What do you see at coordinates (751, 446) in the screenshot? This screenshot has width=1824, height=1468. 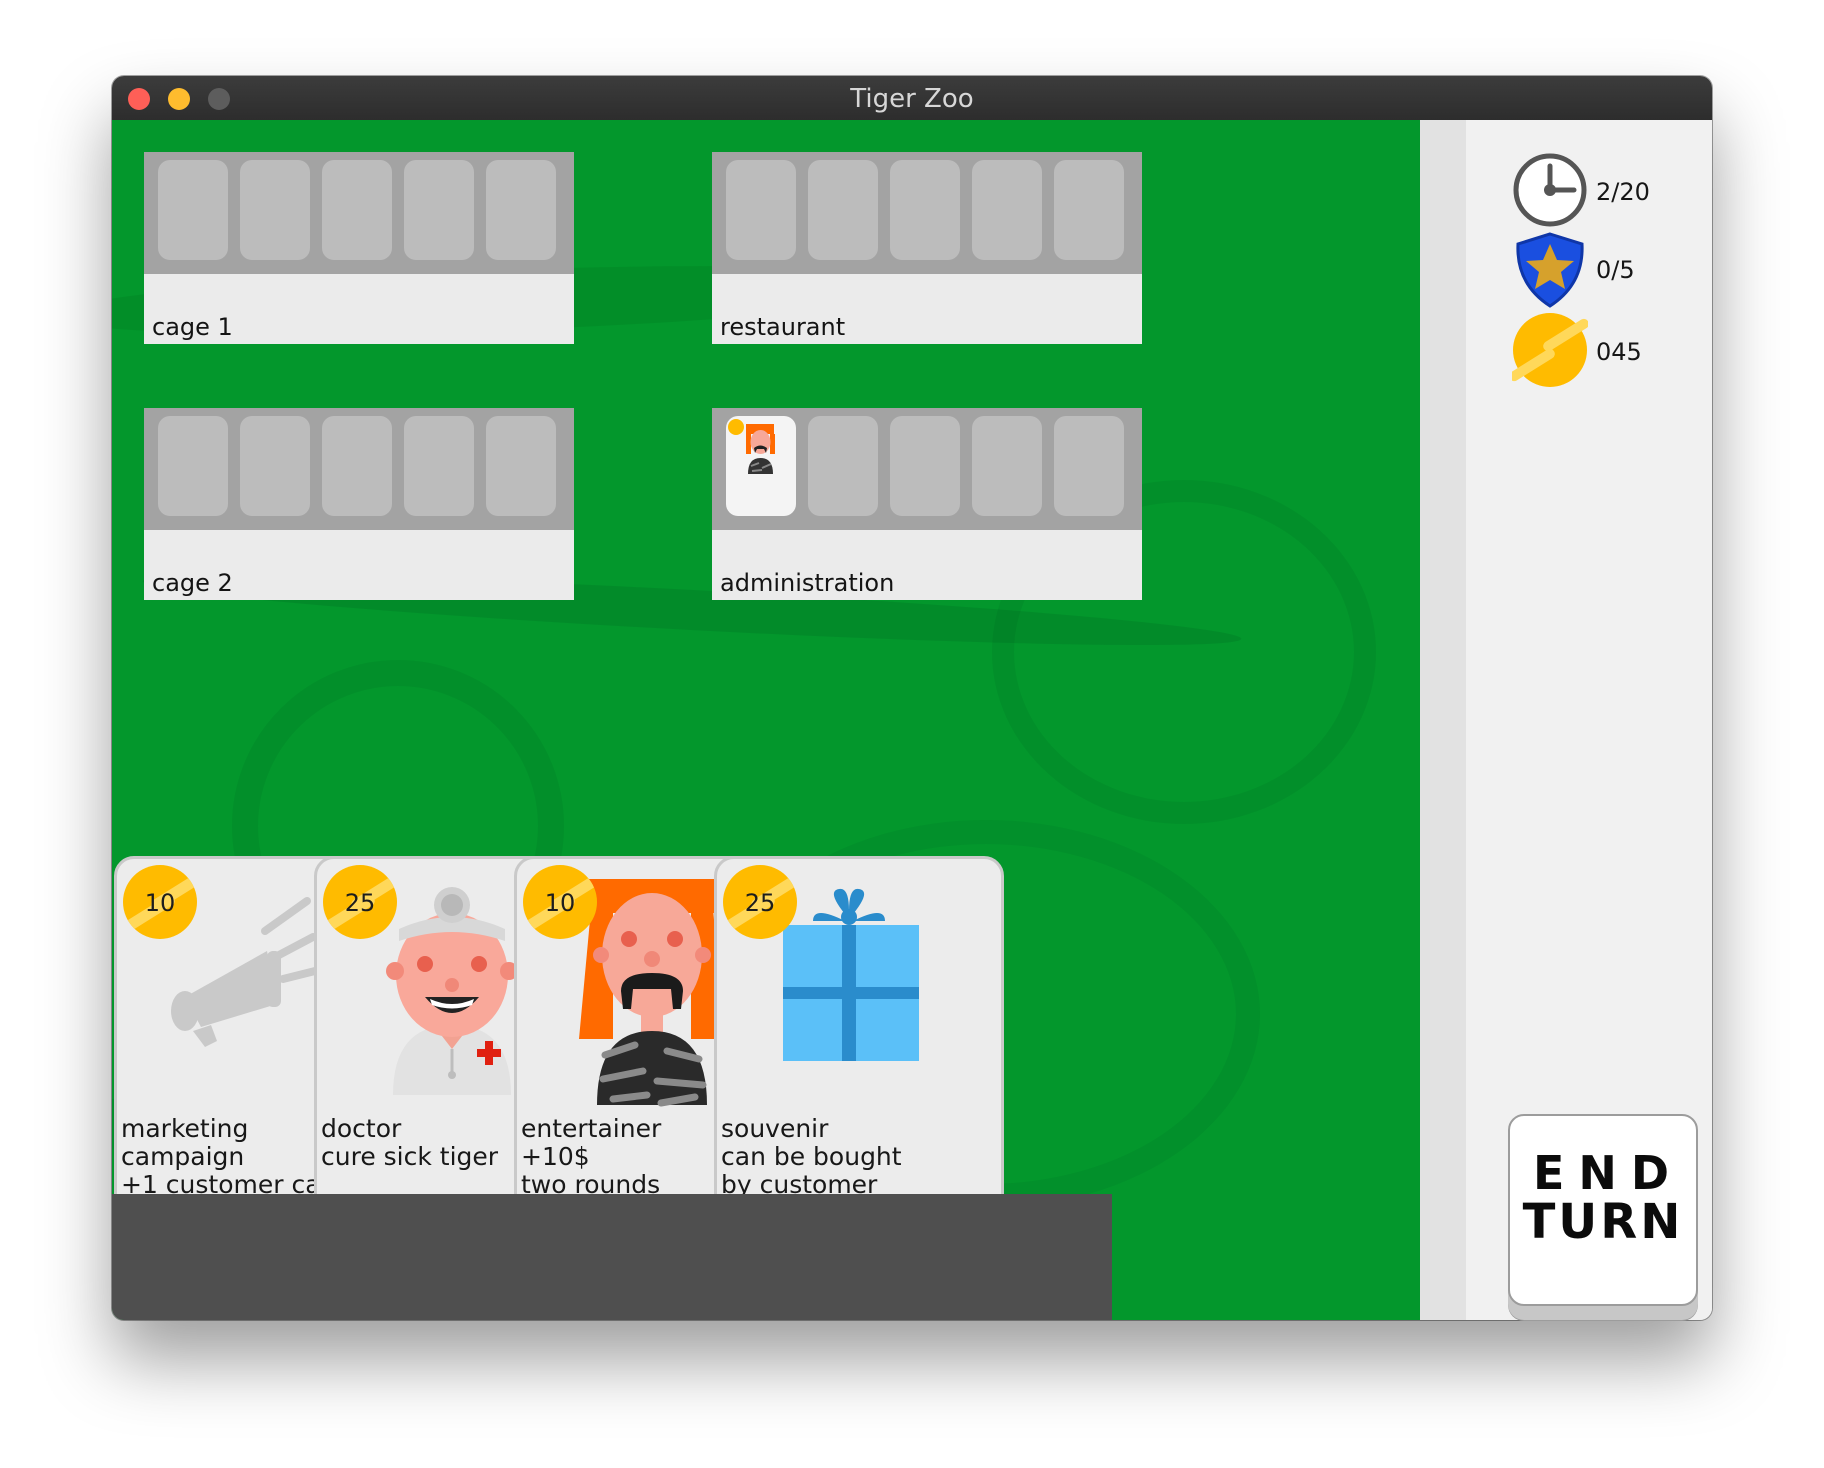 I see `entertainer-mini-icon` at bounding box center [751, 446].